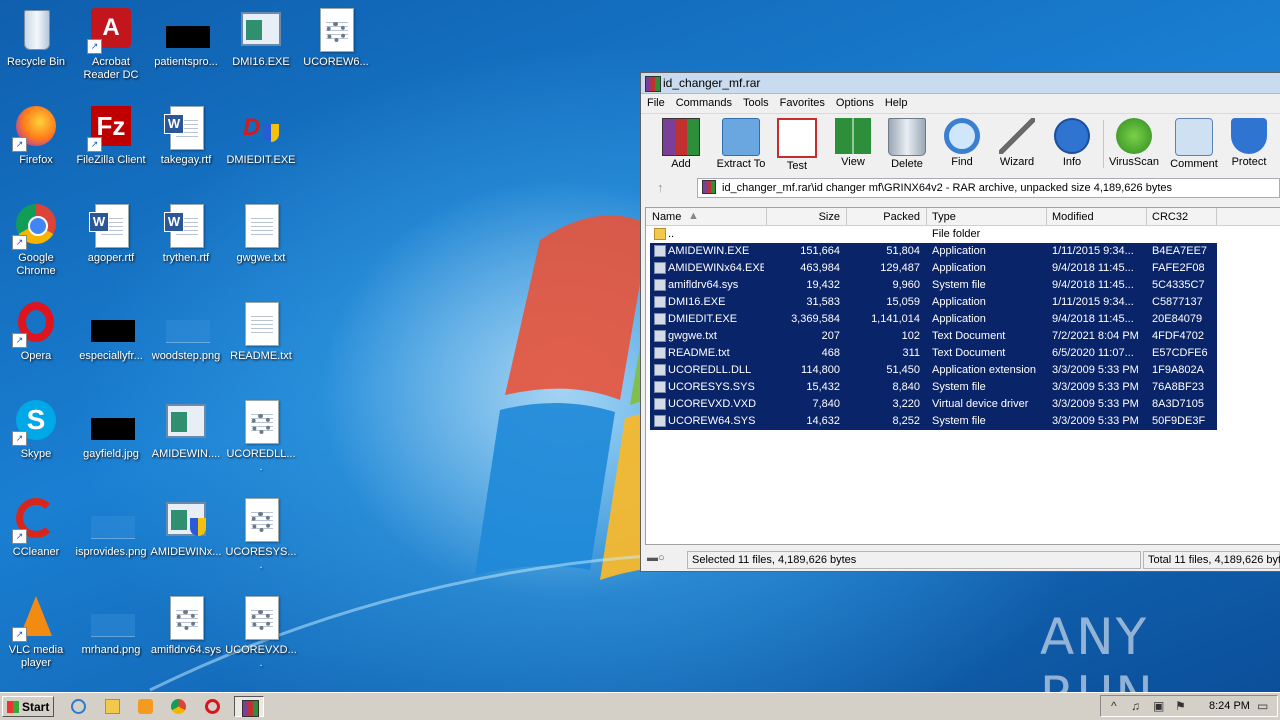 The height and width of the screenshot is (720, 1280). What do you see at coordinates (36, 429) in the screenshot?
I see `desktop-icon: S ↗ Skype` at bounding box center [36, 429].